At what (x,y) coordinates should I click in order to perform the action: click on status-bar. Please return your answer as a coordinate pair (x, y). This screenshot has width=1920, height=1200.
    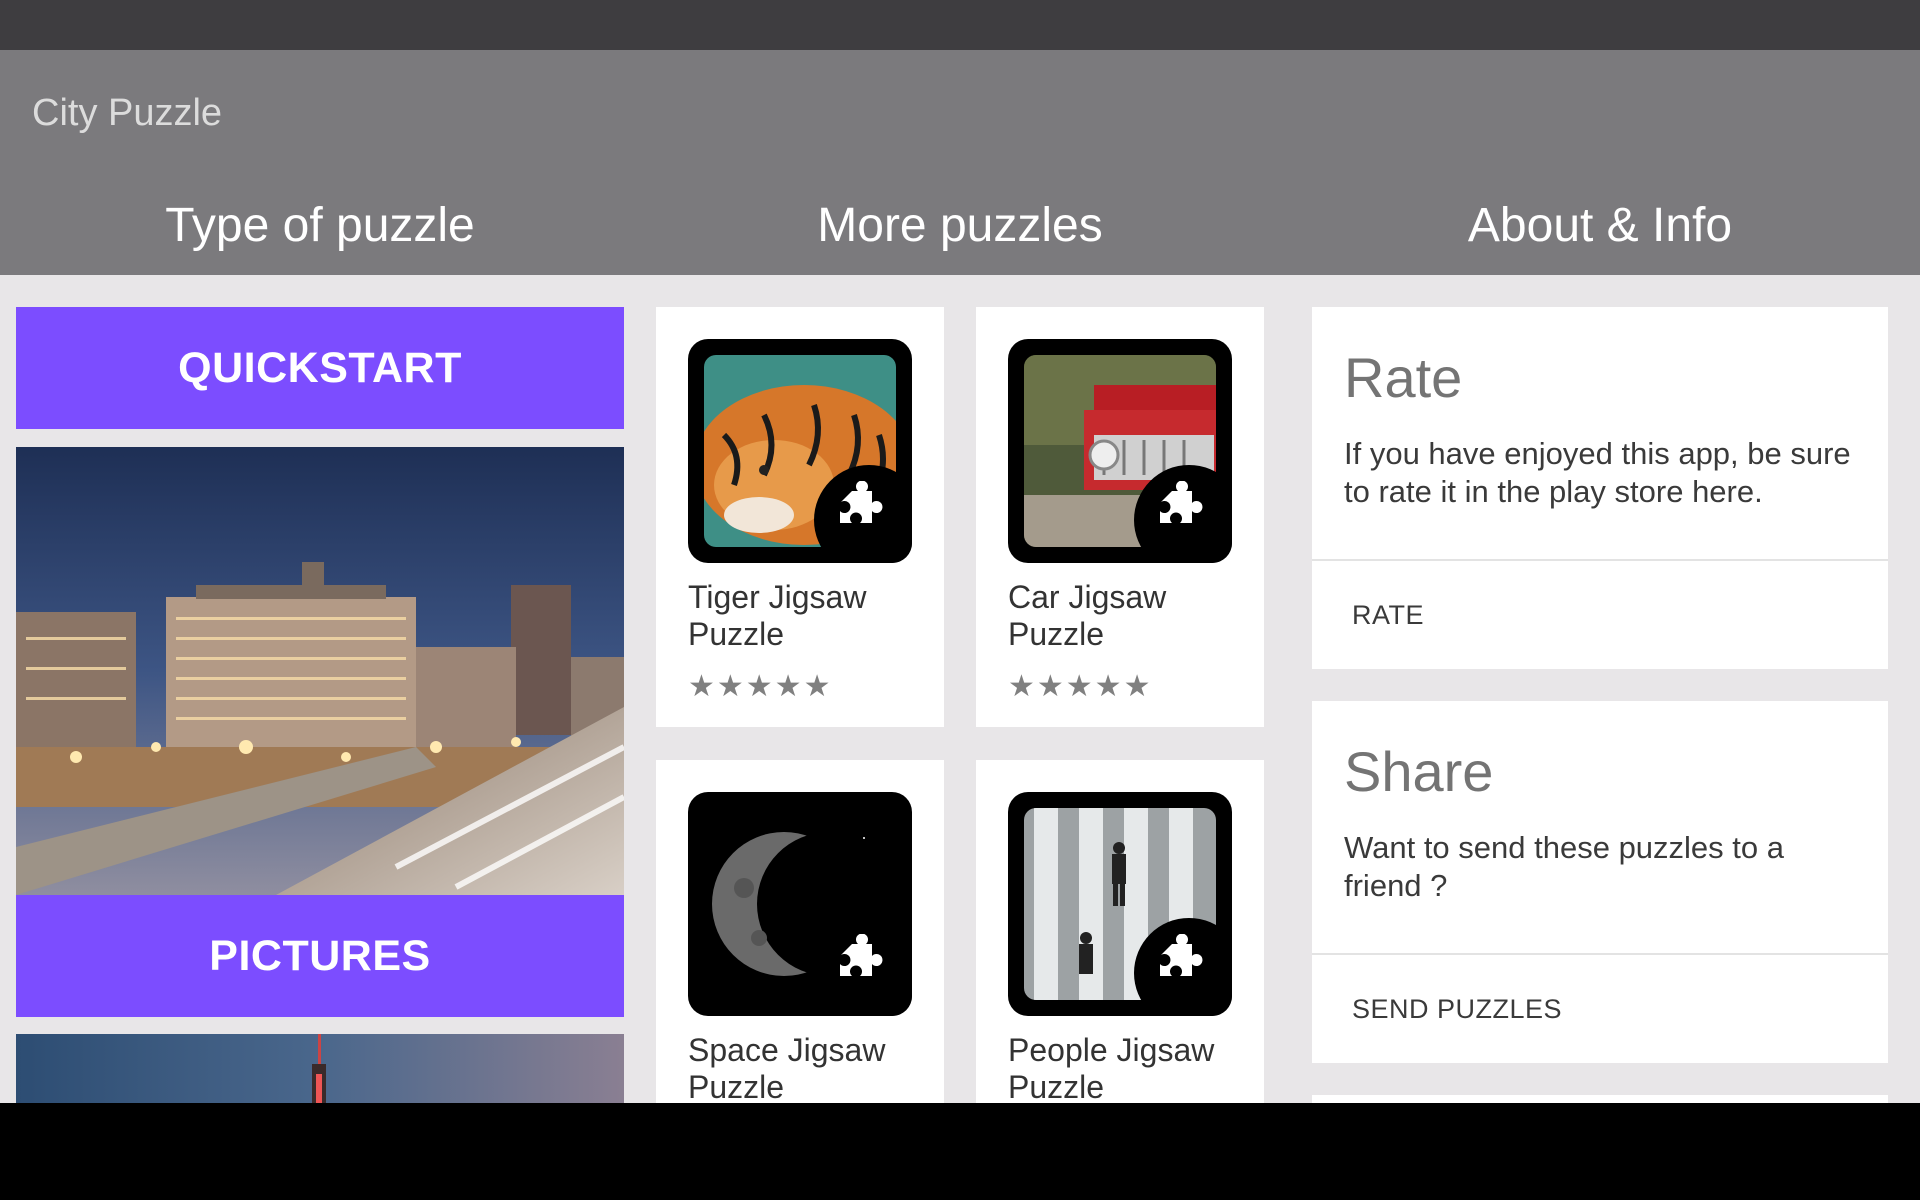
    Looking at the image, I should click on (960, 25).